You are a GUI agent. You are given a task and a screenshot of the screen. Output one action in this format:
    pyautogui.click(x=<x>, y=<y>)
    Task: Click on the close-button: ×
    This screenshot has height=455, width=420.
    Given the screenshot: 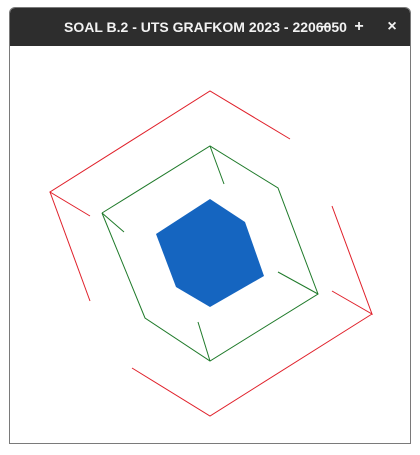 What is the action you would take?
    pyautogui.click(x=392, y=27)
    